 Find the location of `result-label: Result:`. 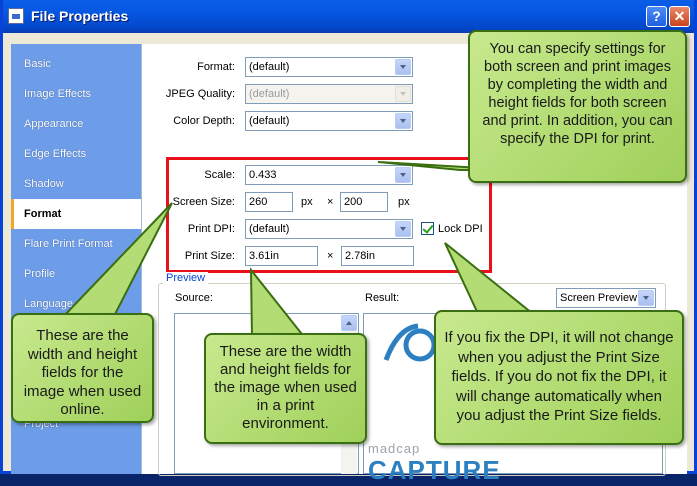

result-label: Result: is located at coordinates (382, 298).